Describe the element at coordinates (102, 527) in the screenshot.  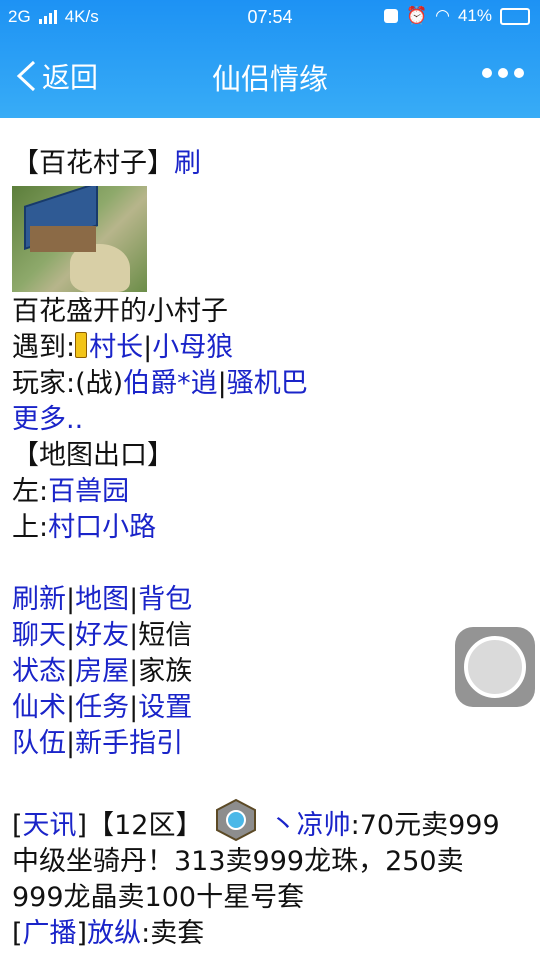
I see `exit-up-link: 村口小路` at that location.